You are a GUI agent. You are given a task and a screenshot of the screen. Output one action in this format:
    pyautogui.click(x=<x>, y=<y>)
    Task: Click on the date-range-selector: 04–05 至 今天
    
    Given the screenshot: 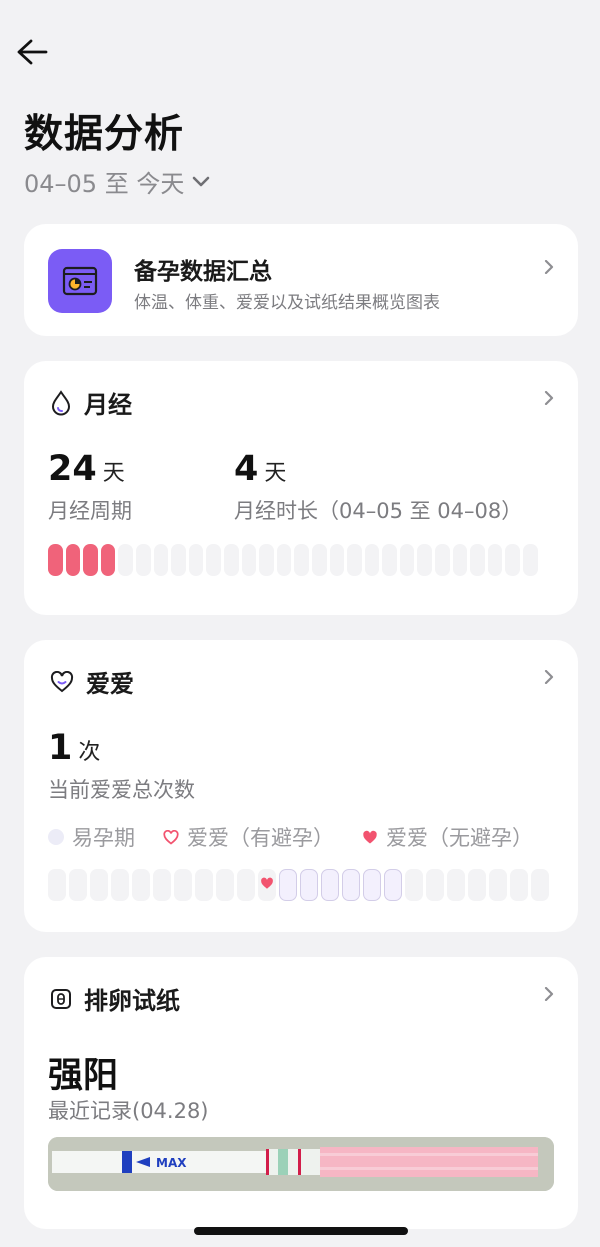 What is the action you would take?
    pyautogui.click(x=117, y=181)
    